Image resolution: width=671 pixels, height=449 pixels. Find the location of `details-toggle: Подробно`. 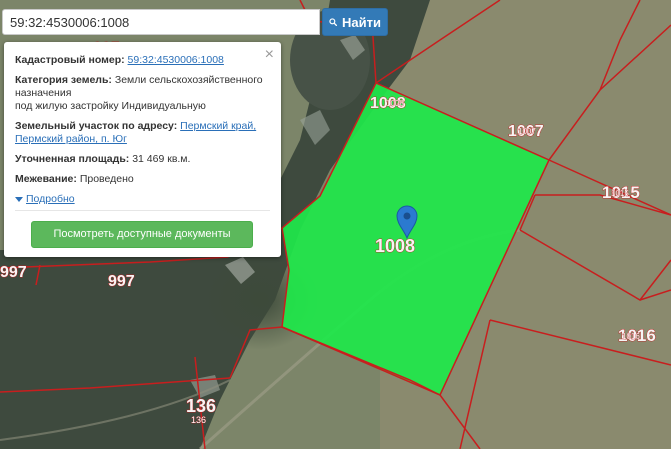

details-toggle: Подробно is located at coordinates (143, 199).